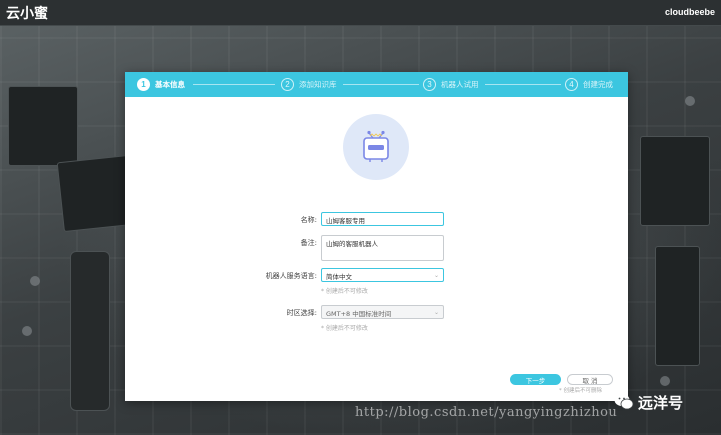 This screenshot has height=435, width=721. I want to click on remark-textarea: 山姆的客服机器人, so click(382, 248).